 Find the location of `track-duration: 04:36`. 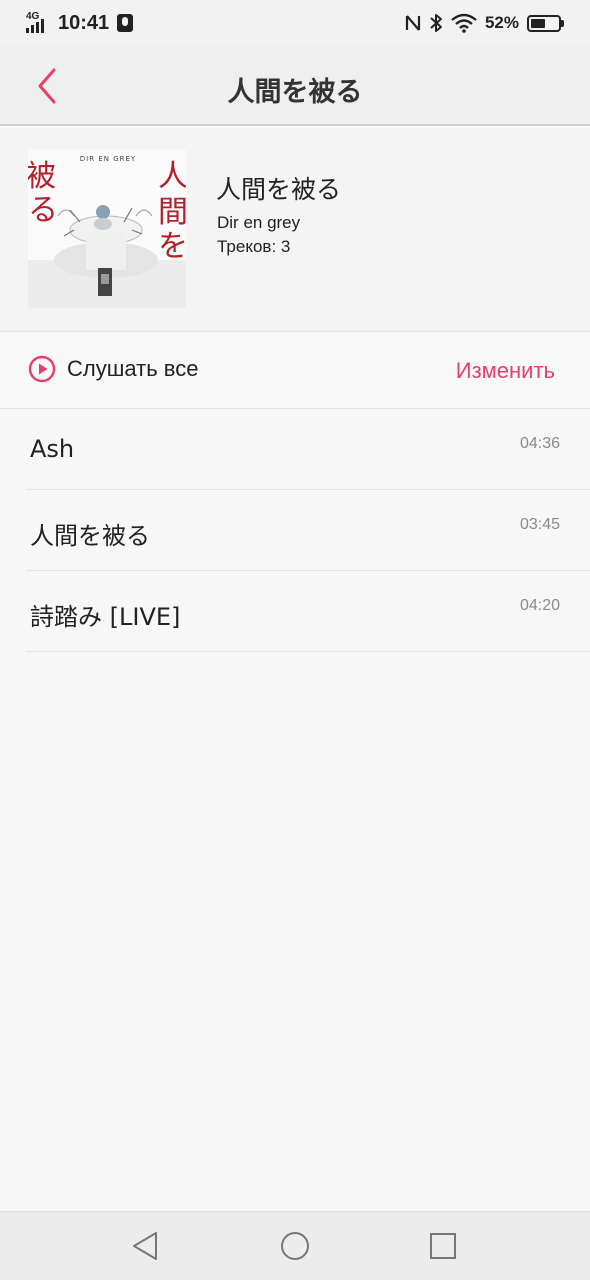

track-duration: 04:36 is located at coordinates (539, 443).